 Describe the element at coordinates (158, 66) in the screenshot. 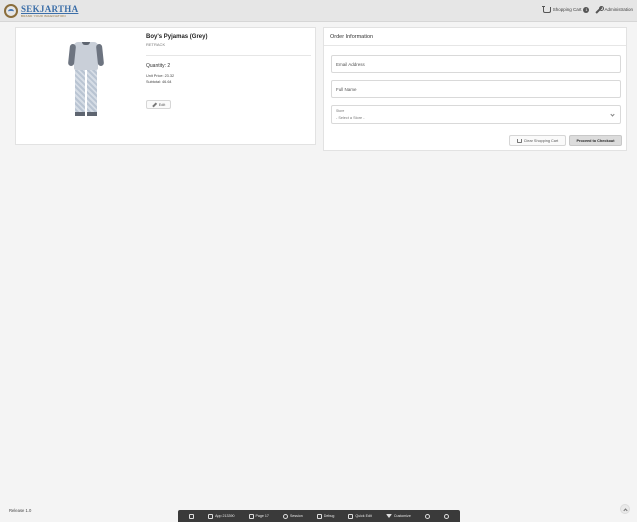

I see `product-quantity: Quantity: 2` at that location.